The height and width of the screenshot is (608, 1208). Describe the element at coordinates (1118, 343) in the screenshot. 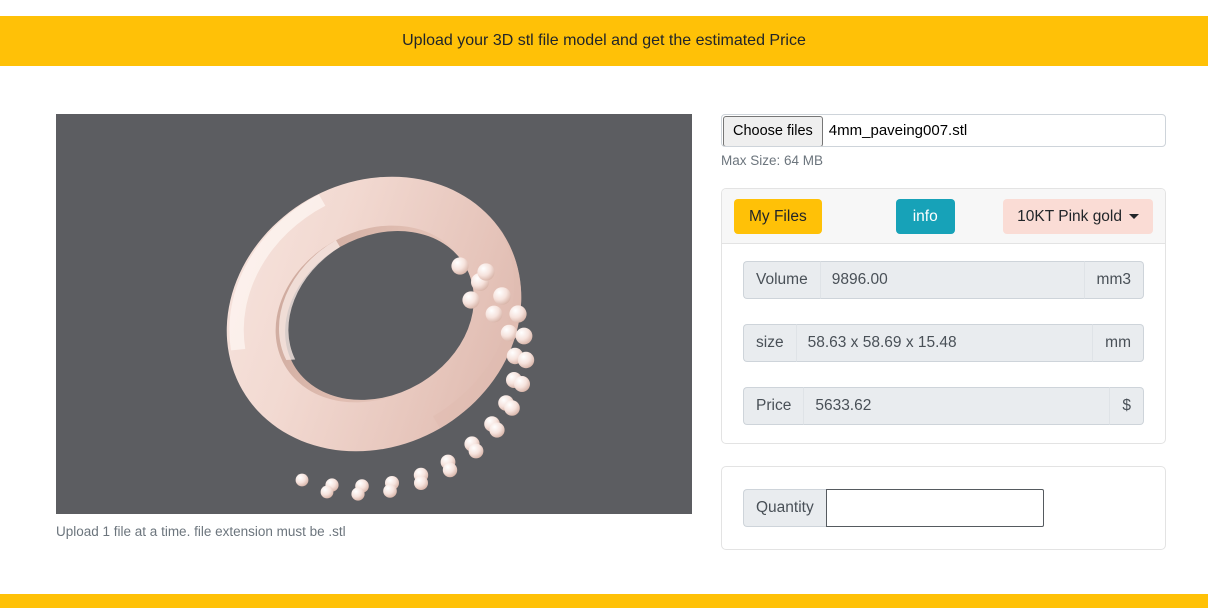

I see `size-unit: mm` at that location.